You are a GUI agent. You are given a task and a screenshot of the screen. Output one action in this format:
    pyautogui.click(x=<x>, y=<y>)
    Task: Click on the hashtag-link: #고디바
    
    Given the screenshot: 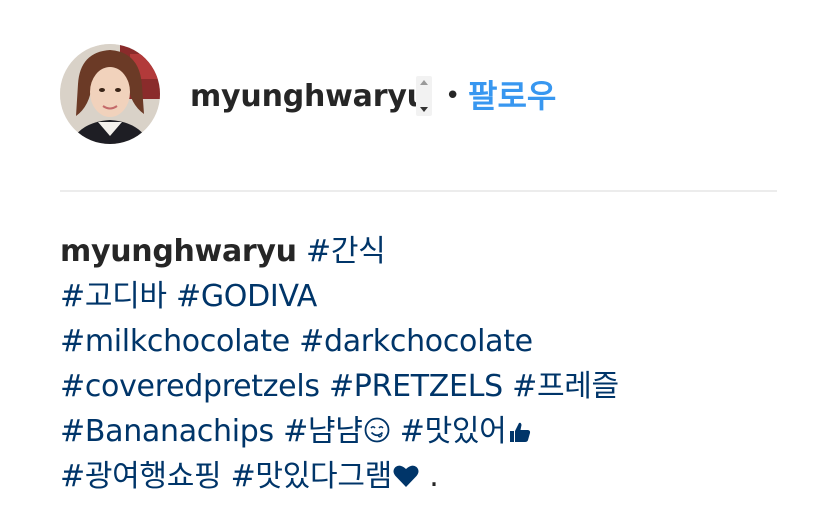 What is the action you would take?
    pyautogui.click(x=113, y=296)
    